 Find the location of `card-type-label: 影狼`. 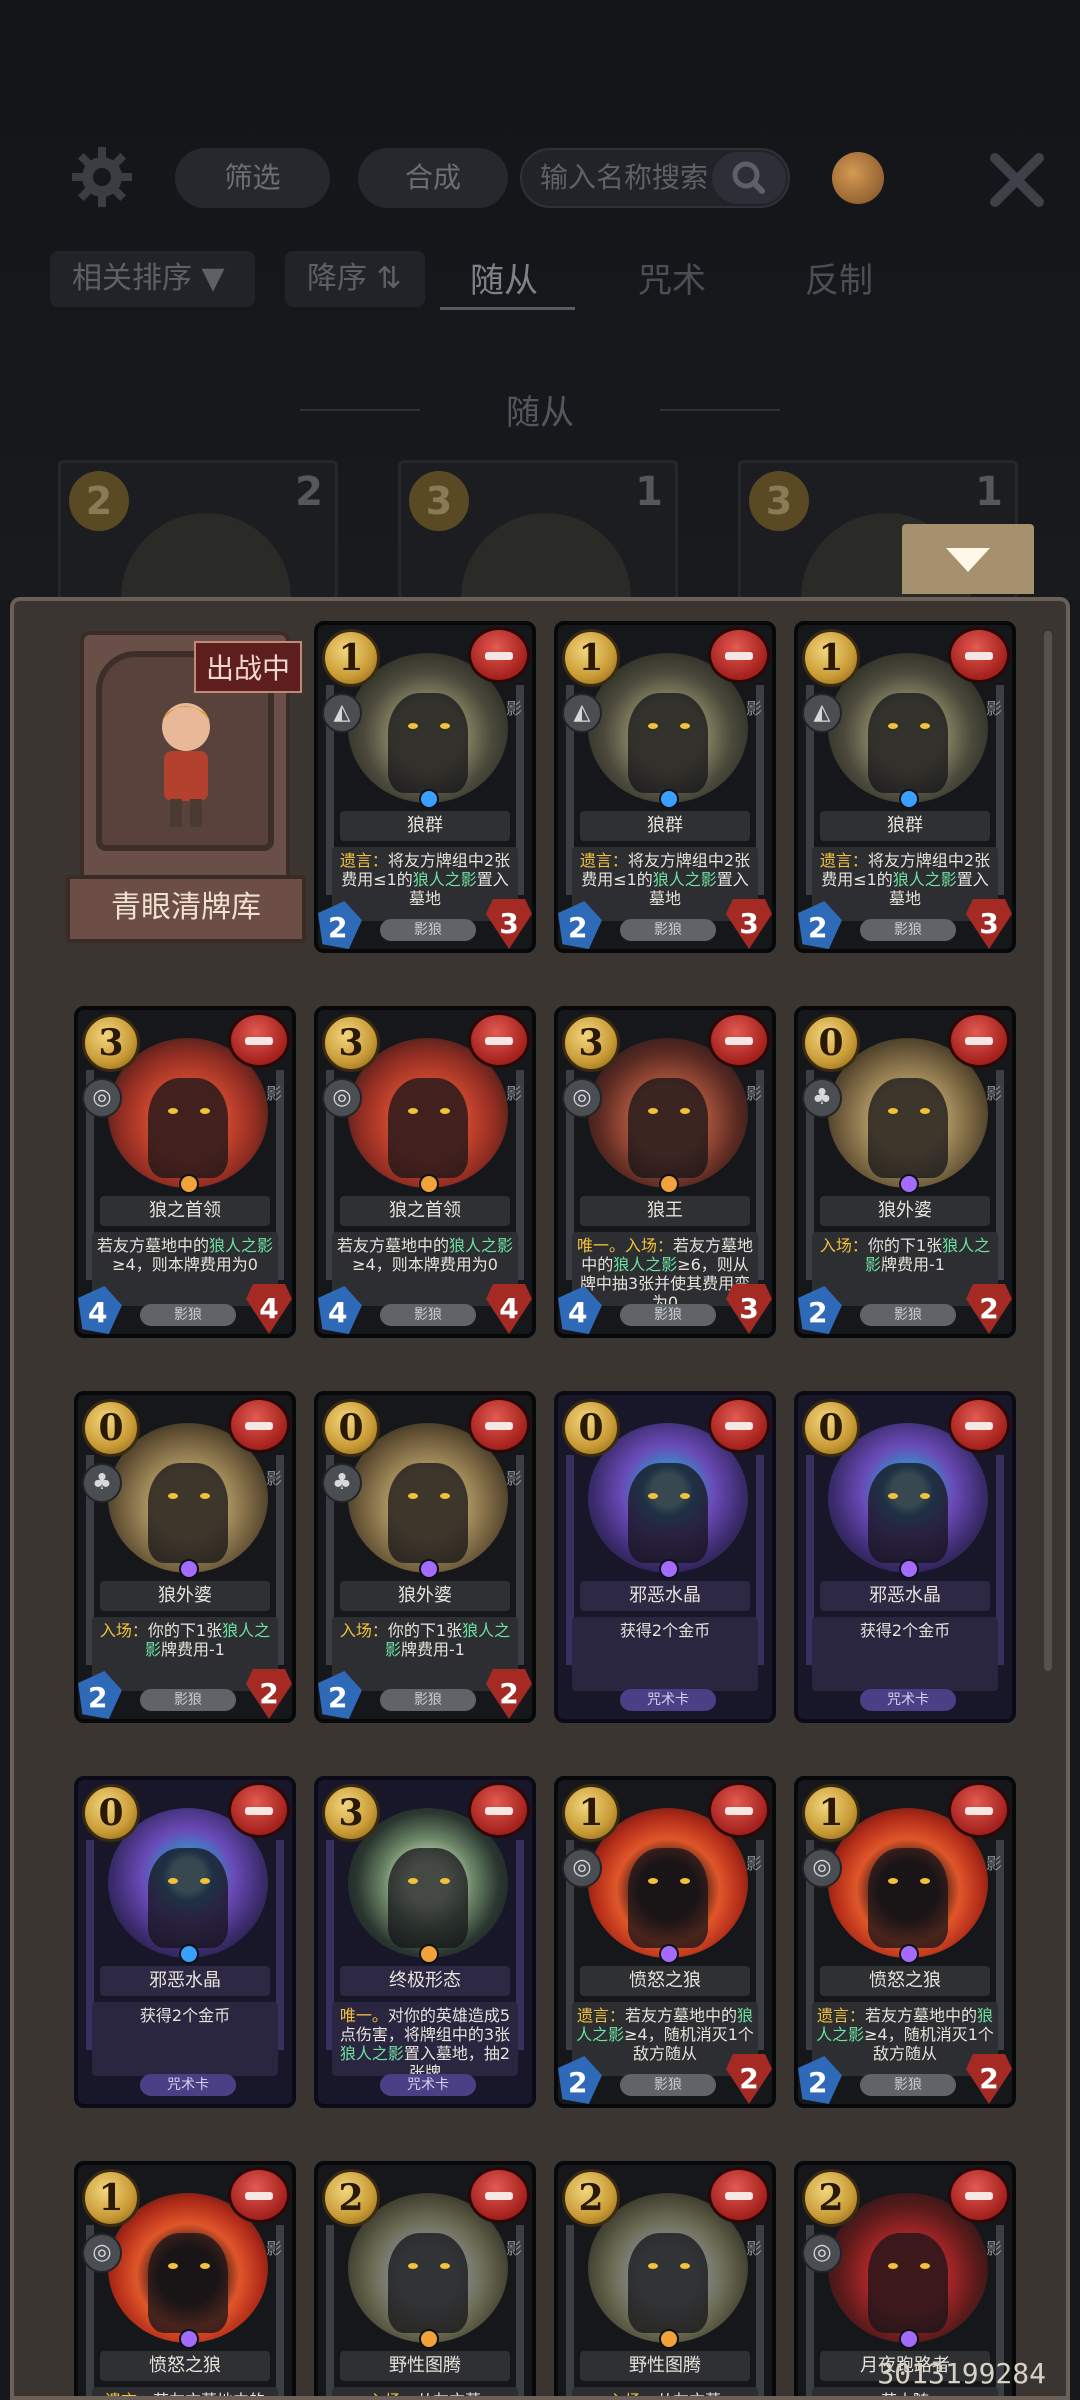

card-type-label: 影狼 is located at coordinates (668, 930).